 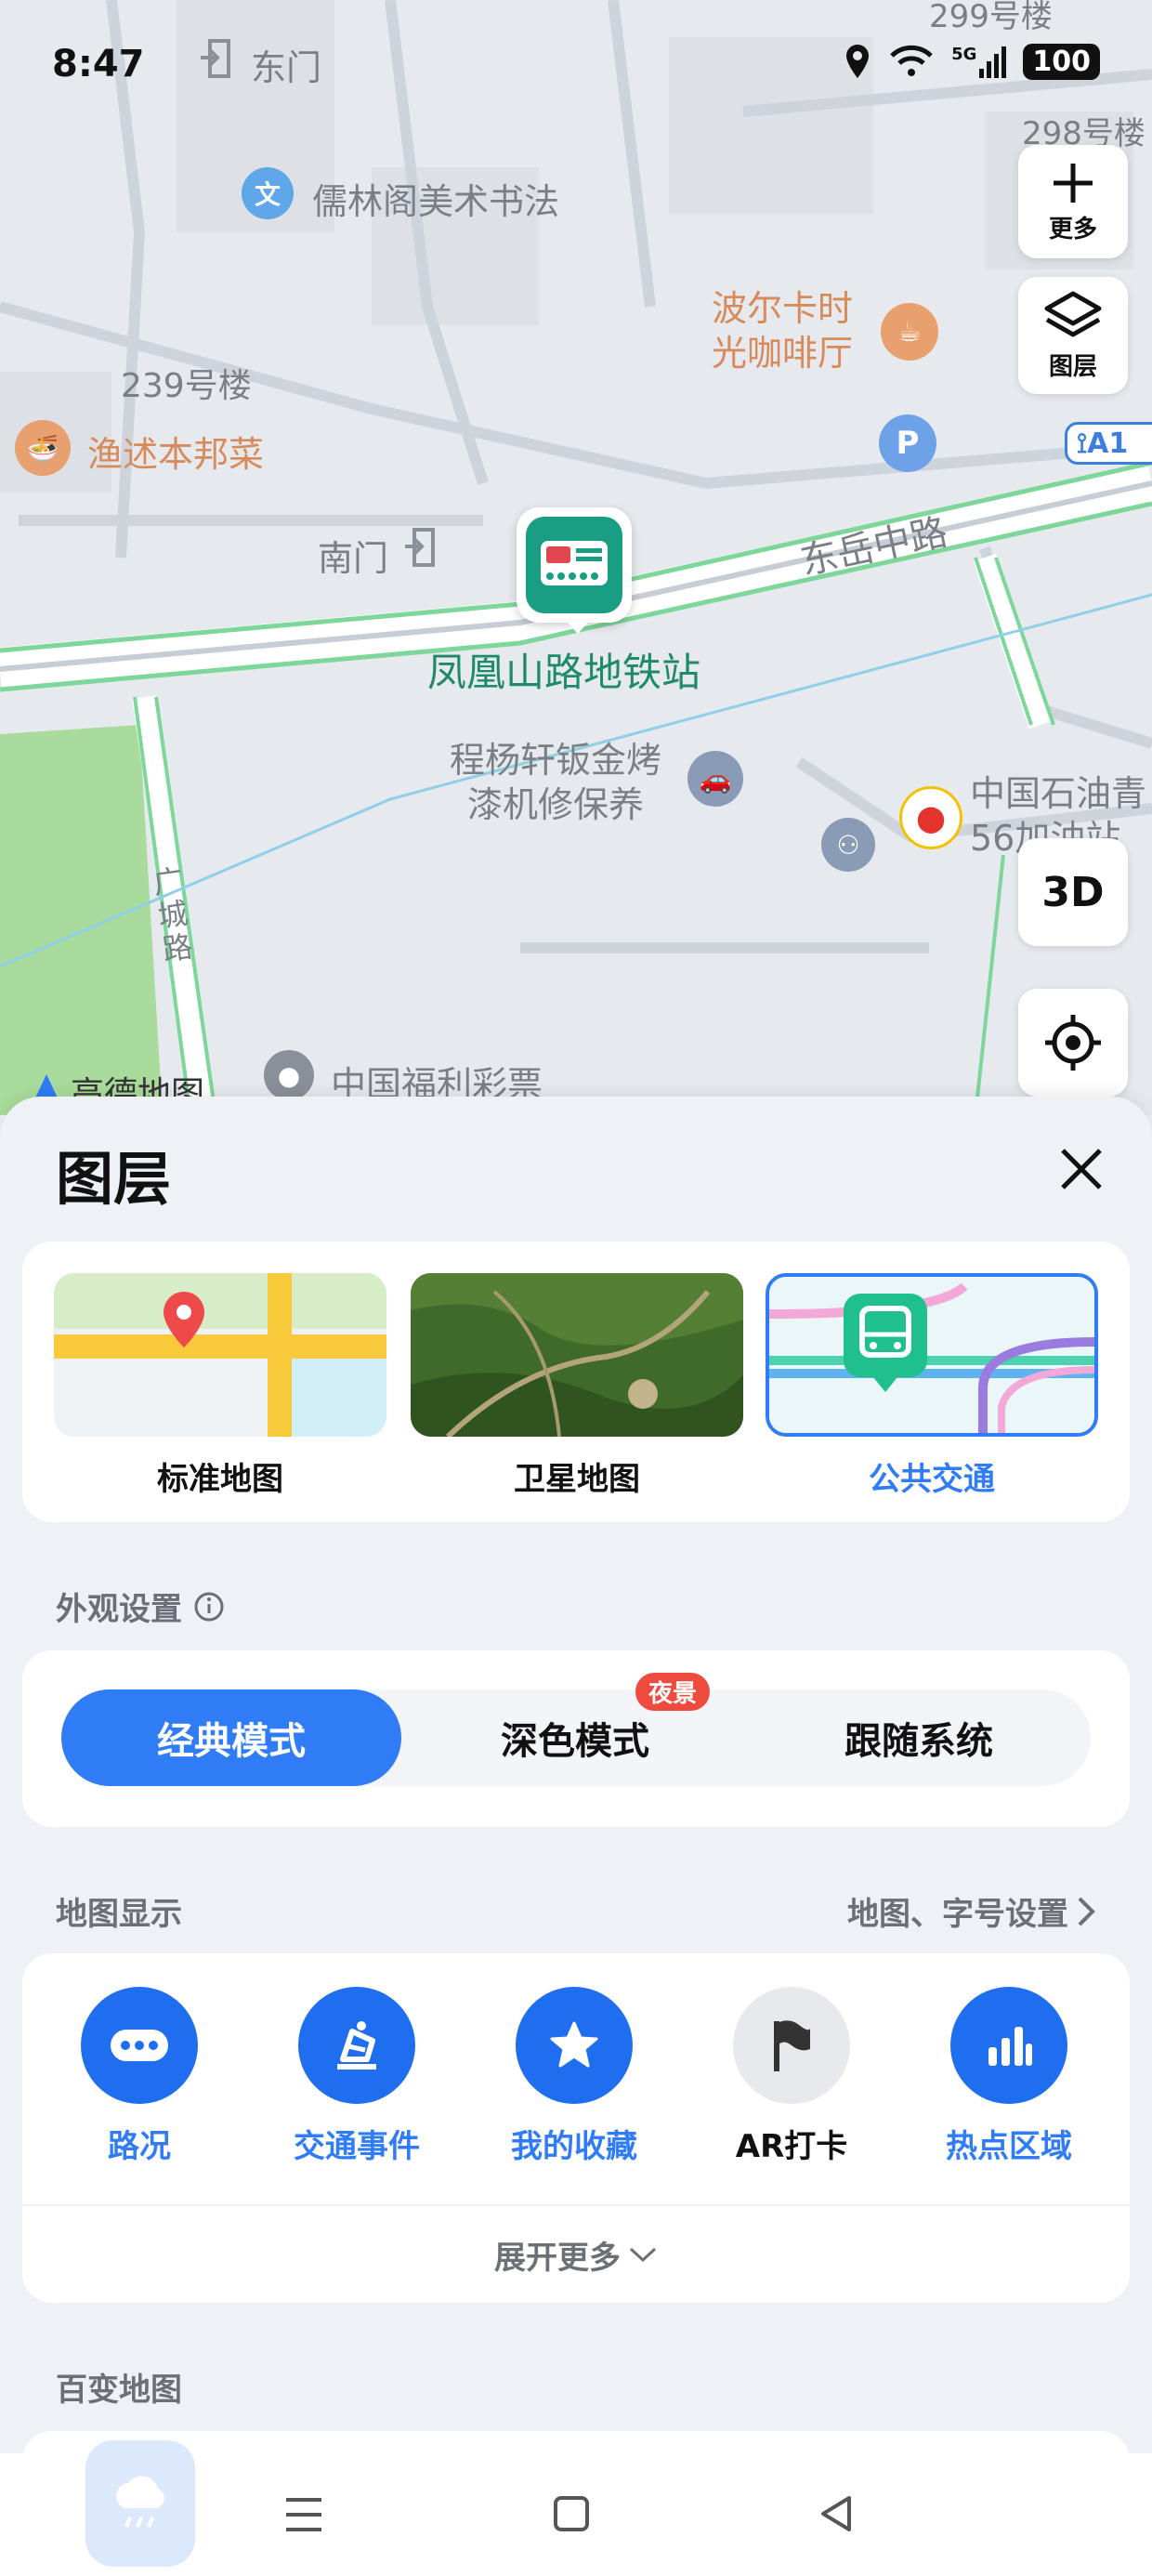 I want to click on ar-checkin-toggle: AR打卡, so click(x=791, y=2076).